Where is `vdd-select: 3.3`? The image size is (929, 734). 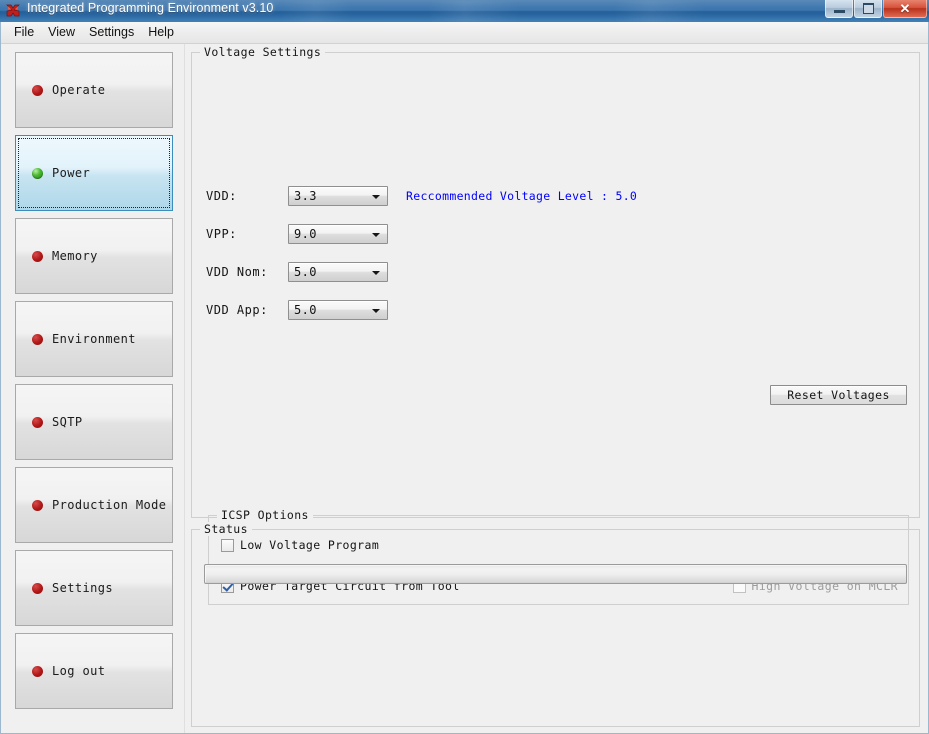
vdd-select: 3.3 is located at coordinates (338, 196).